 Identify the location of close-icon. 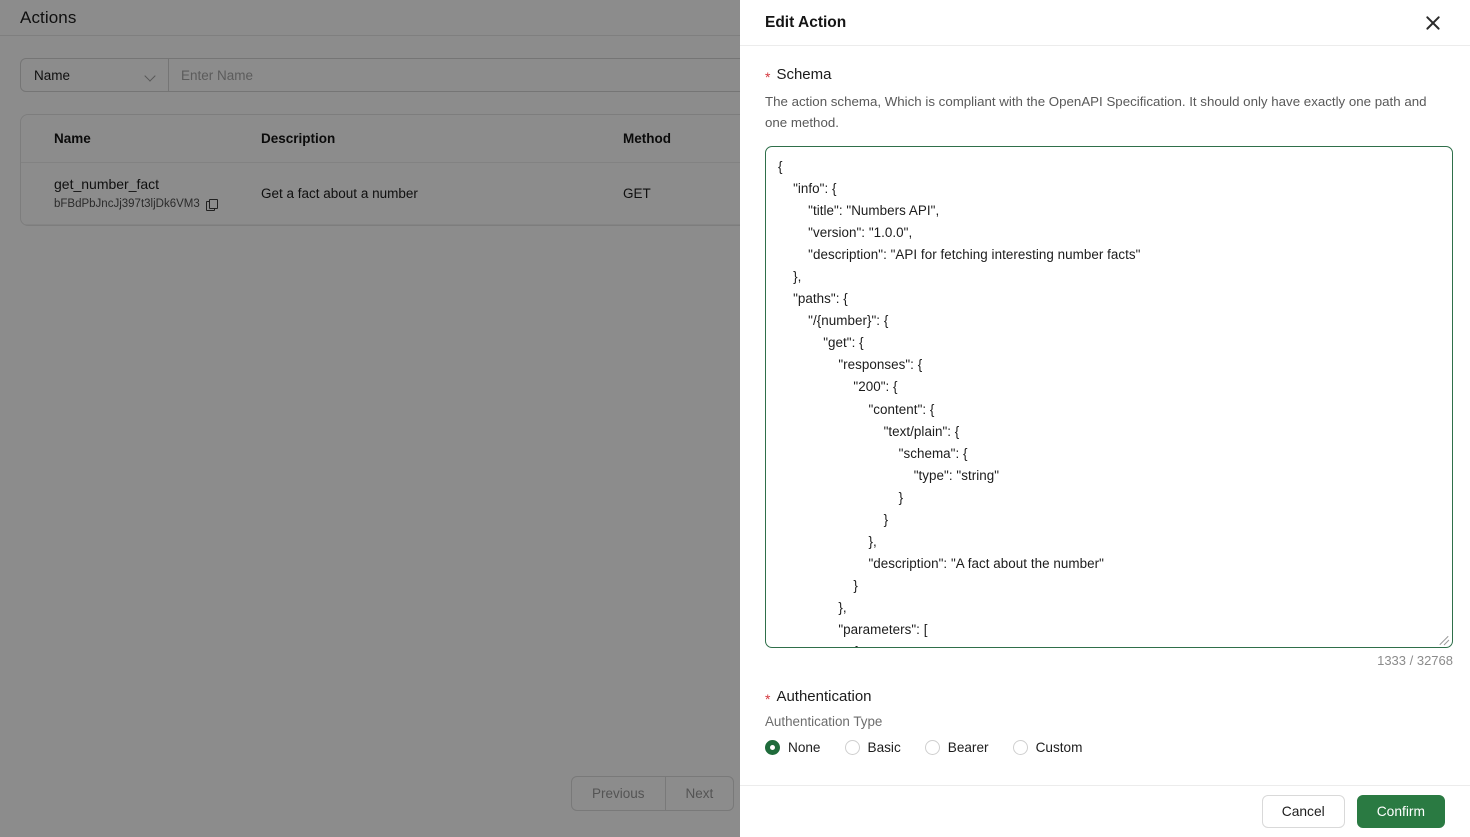
(1433, 23).